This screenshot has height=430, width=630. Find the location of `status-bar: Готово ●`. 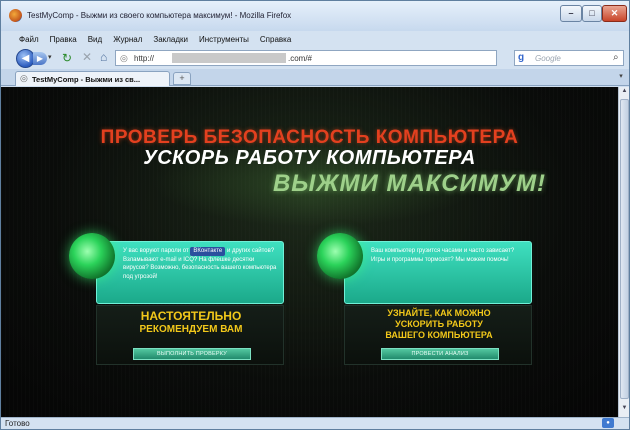

status-bar: Готово ● is located at coordinates (315, 423).